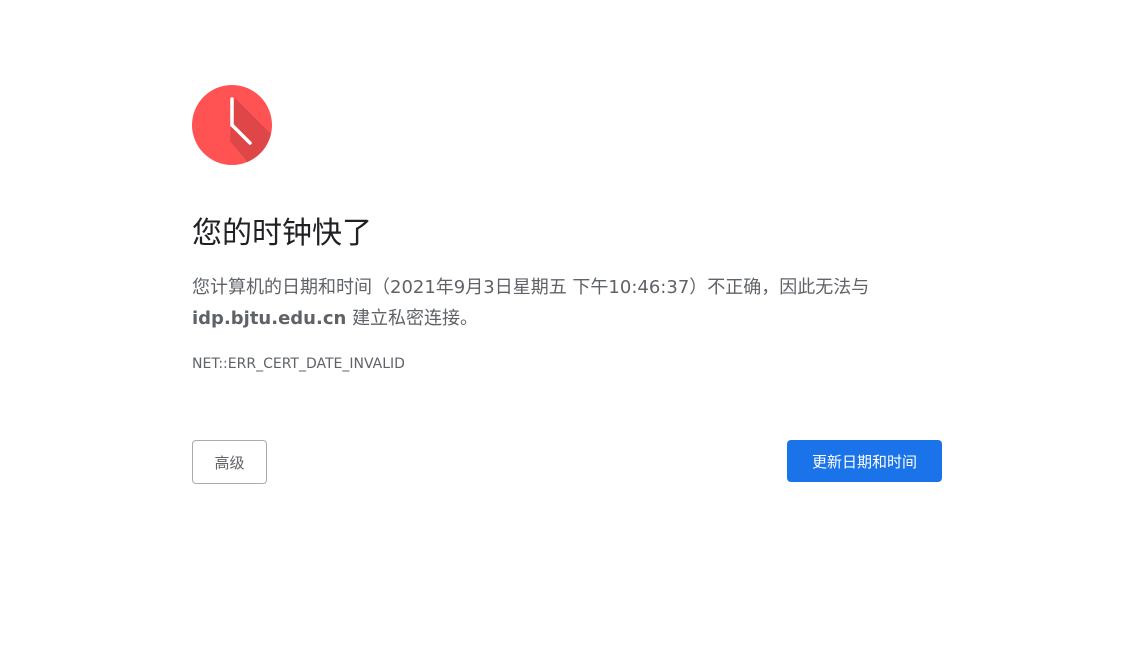 The width and height of the screenshot is (1145, 648). Describe the element at coordinates (864, 461) in the screenshot. I see `update-date-time-button: 更新日期和时间` at that location.